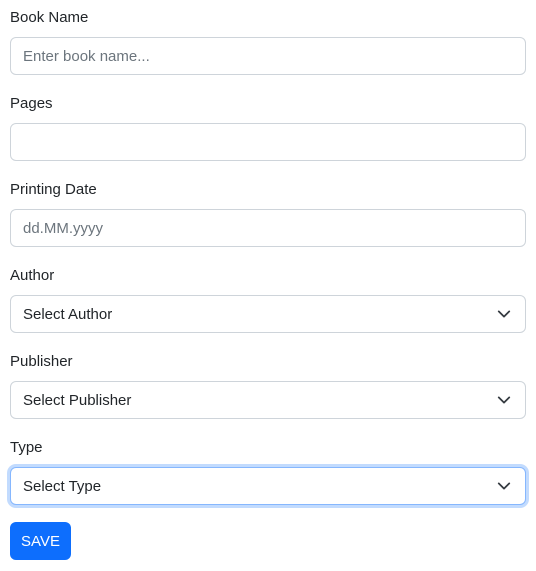 The height and width of the screenshot is (571, 536). I want to click on author-group: Author Select Author, so click(268, 299).